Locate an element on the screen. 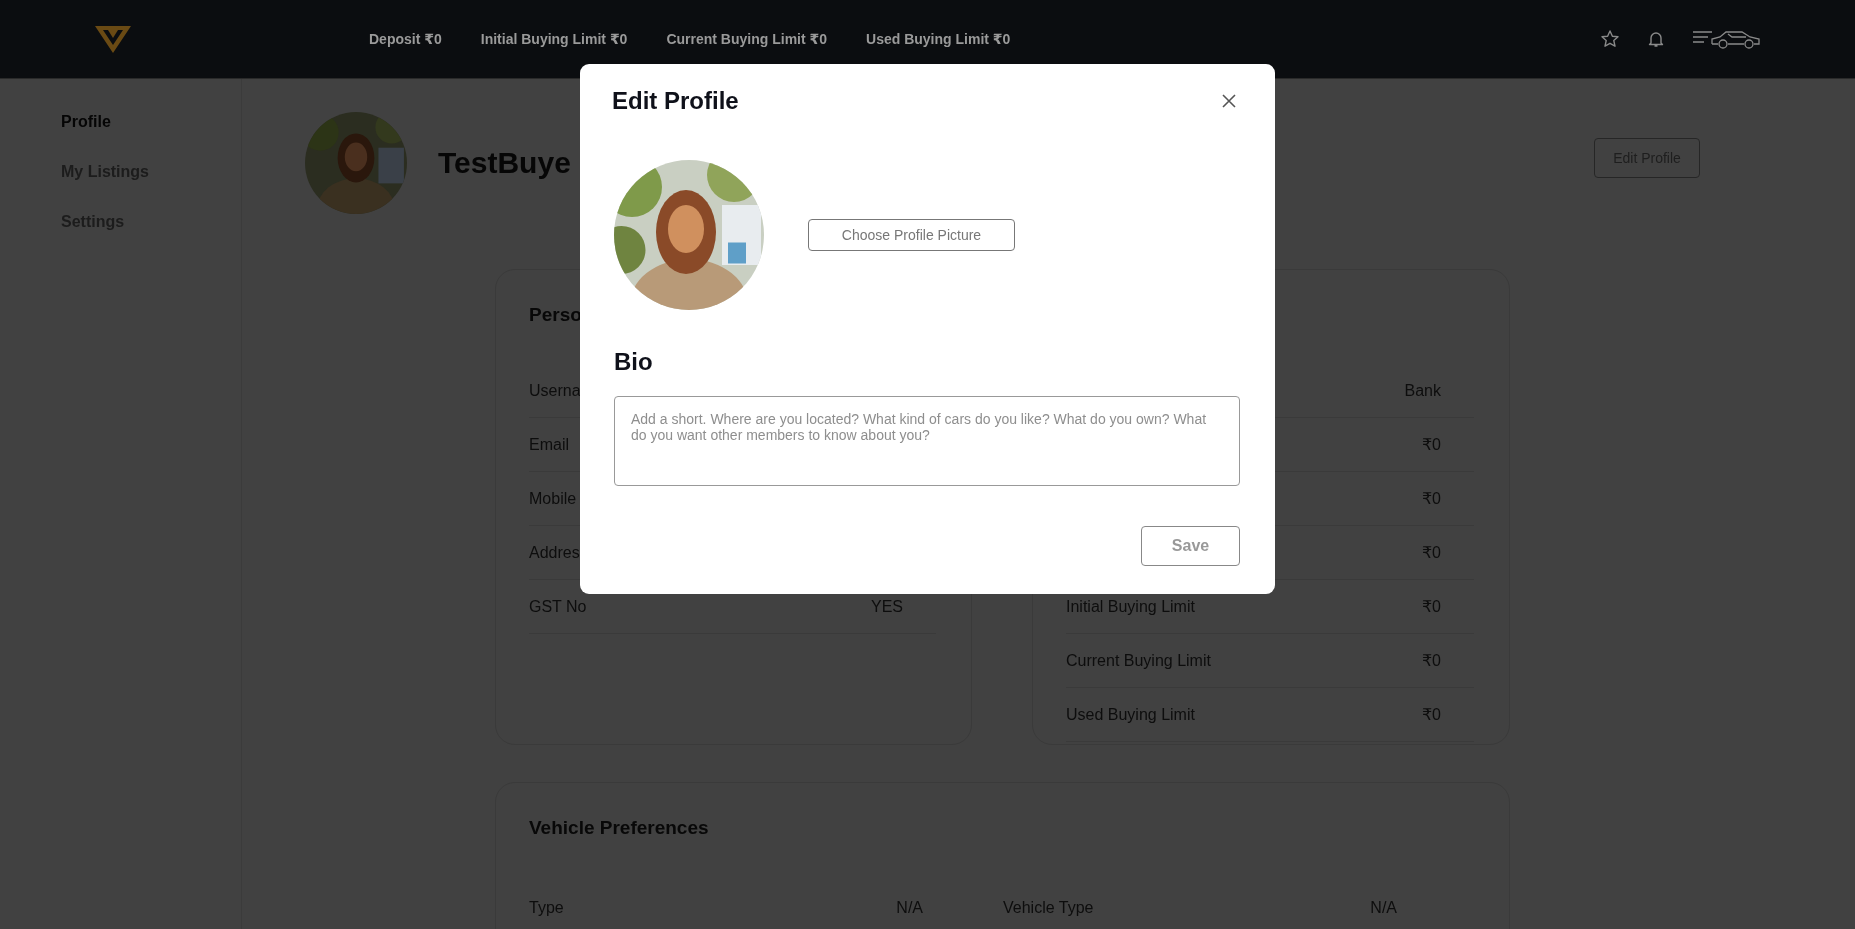 Image resolution: width=1855 pixels, height=929 pixels. save-button: Save is located at coordinates (1190, 546).